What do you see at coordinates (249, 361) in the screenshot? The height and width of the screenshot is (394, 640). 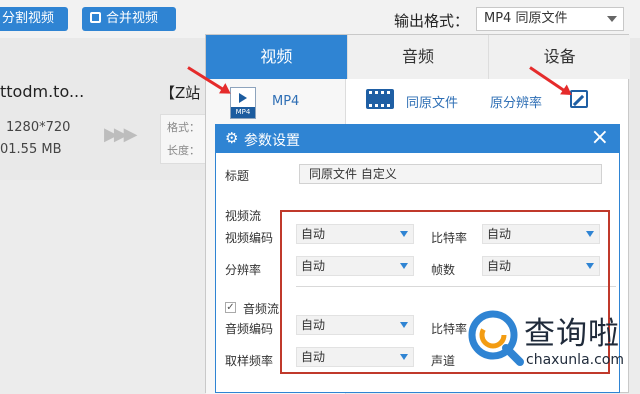 I see `sample-rate-label: 取样频率` at bounding box center [249, 361].